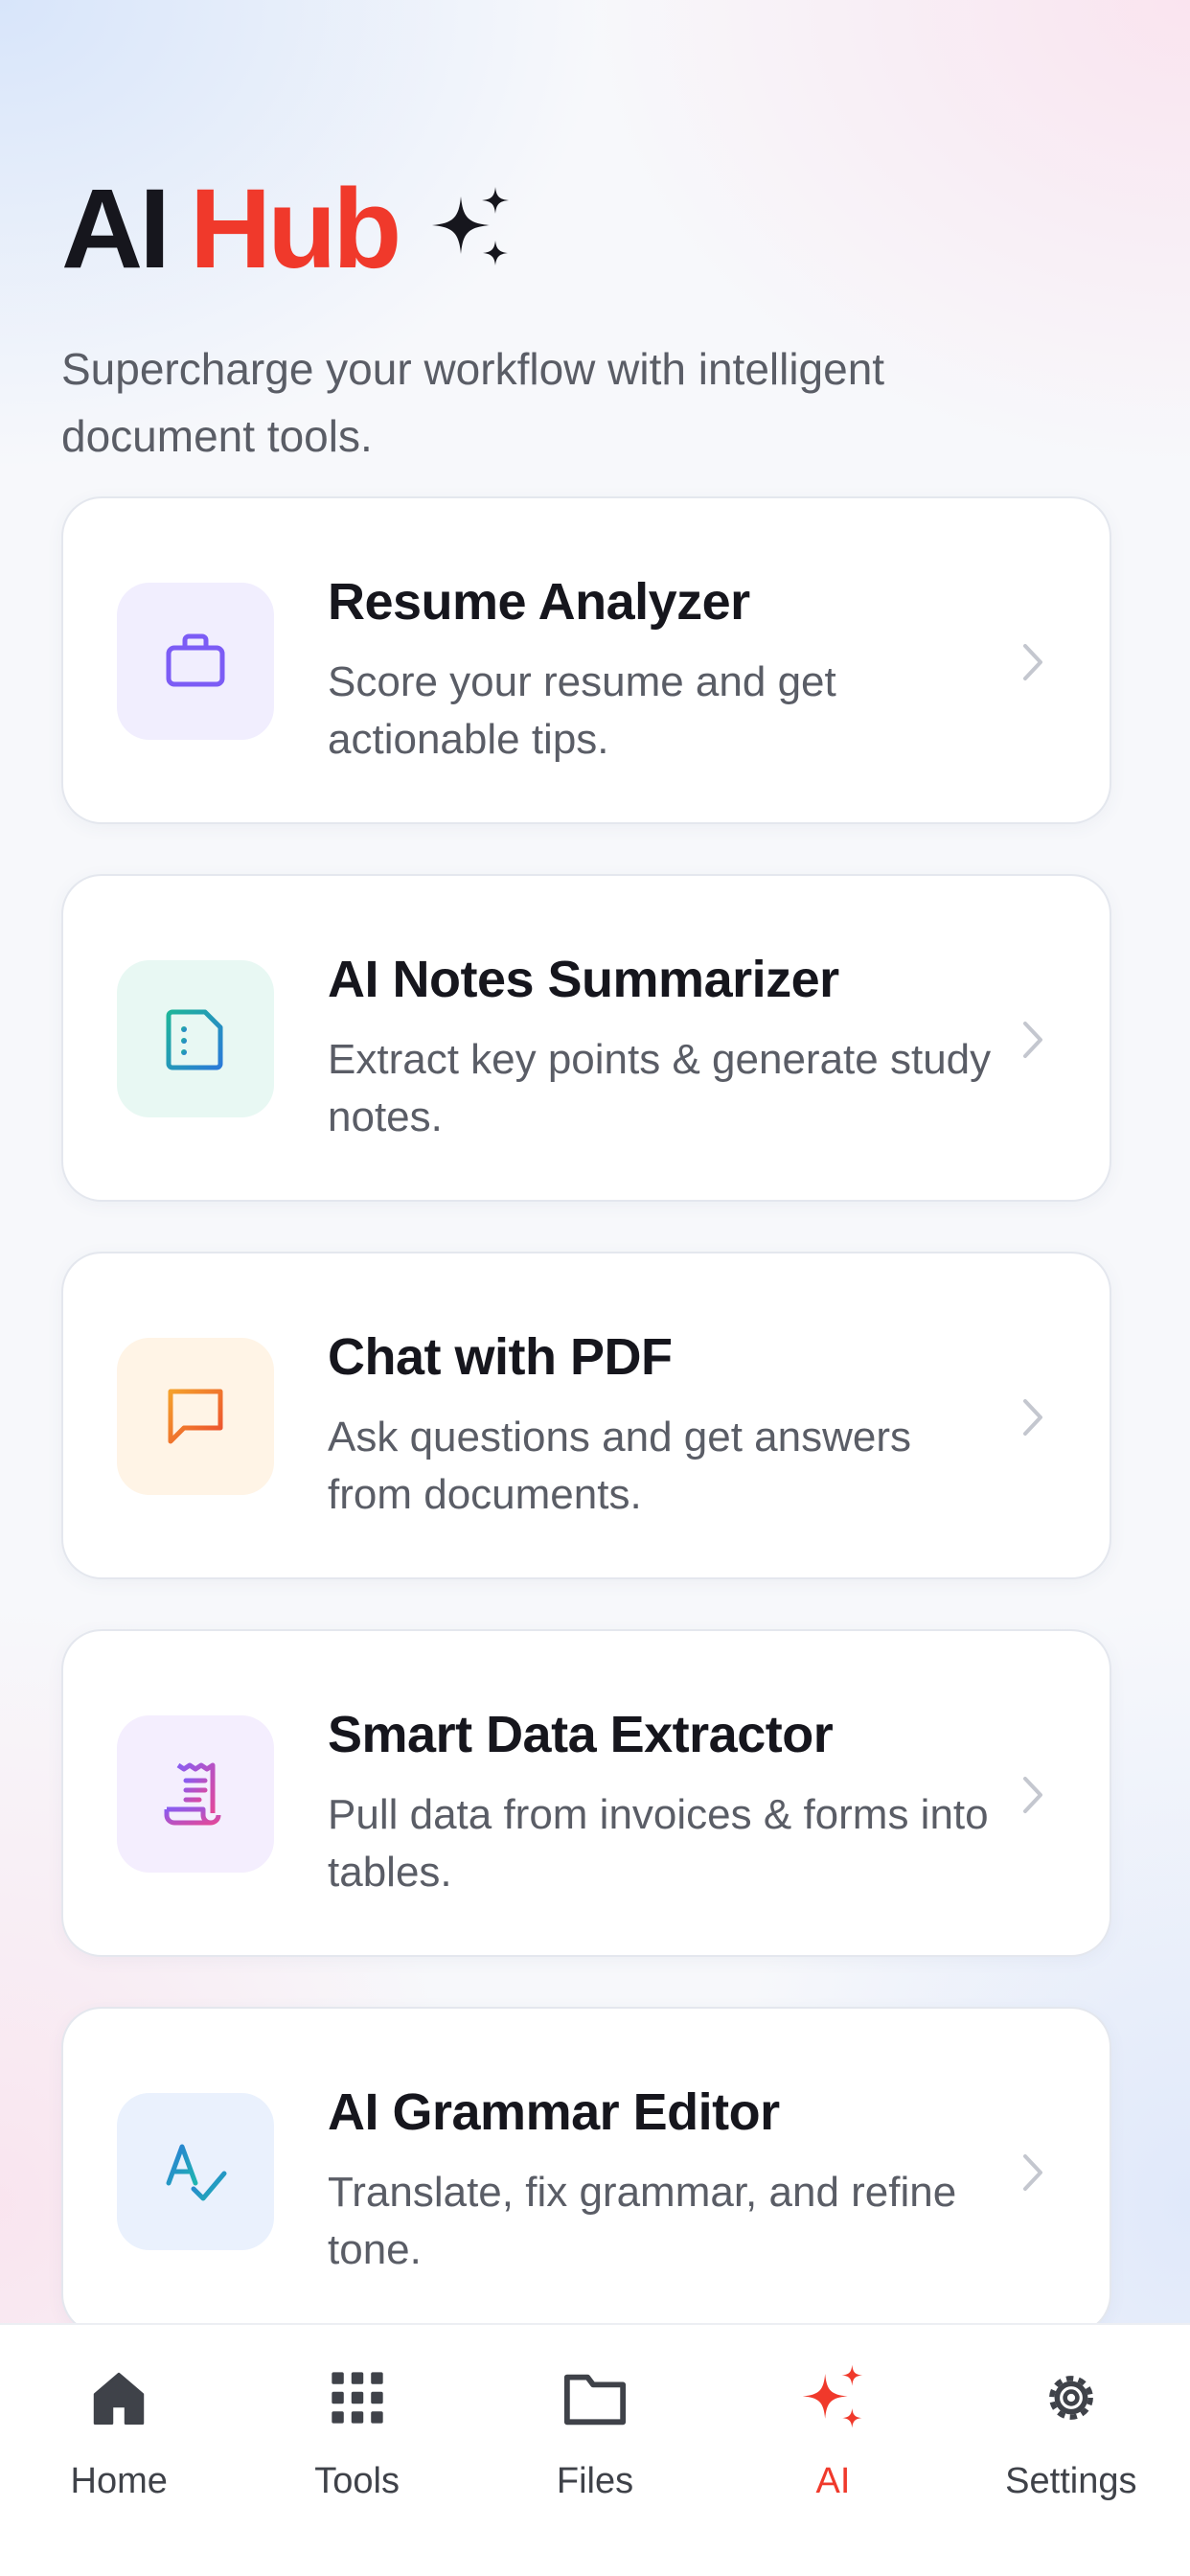 The width and height of the screenshot is (1190, 2576). Describe the element at coordinates (295, 229) in the screenshot. I see `page-title-part-hub: Hub` at that location.